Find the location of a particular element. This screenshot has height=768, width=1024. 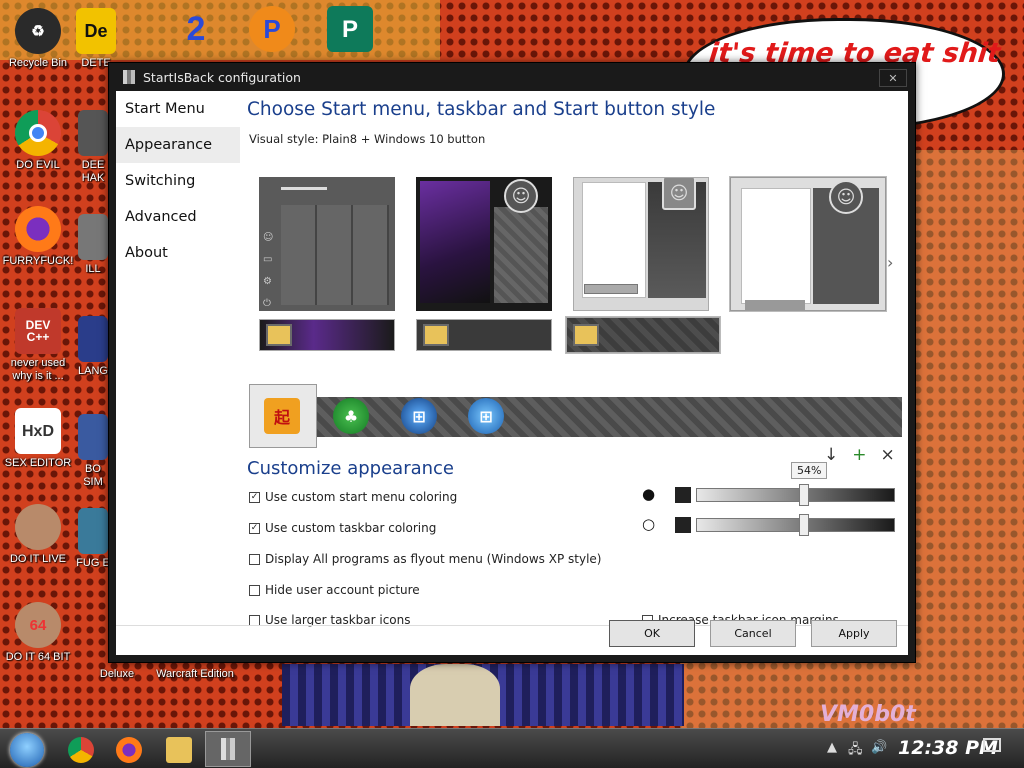

style-thumb-win10: ☺ ▭ ⚙ ⏻ is located at coordinates (327, 244).